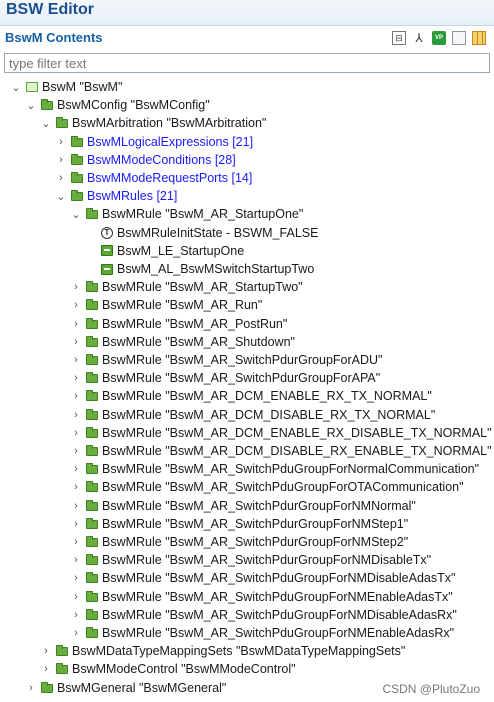 The height and width of the screenshot is (702, 494). What do you see at coordinates (479, 38) in the screenshot?
I see `table-button` at bounding box center [479, 38].